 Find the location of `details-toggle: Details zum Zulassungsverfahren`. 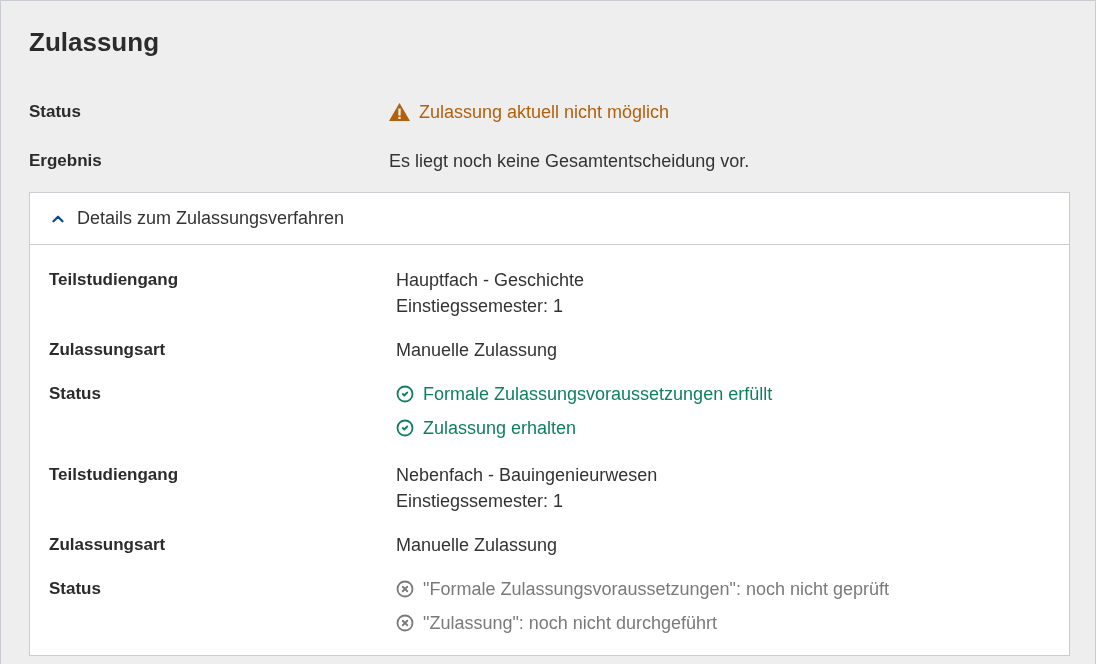

details-toggle: Details zum Zulassungsverfahren is located at coordinates (549, 219).